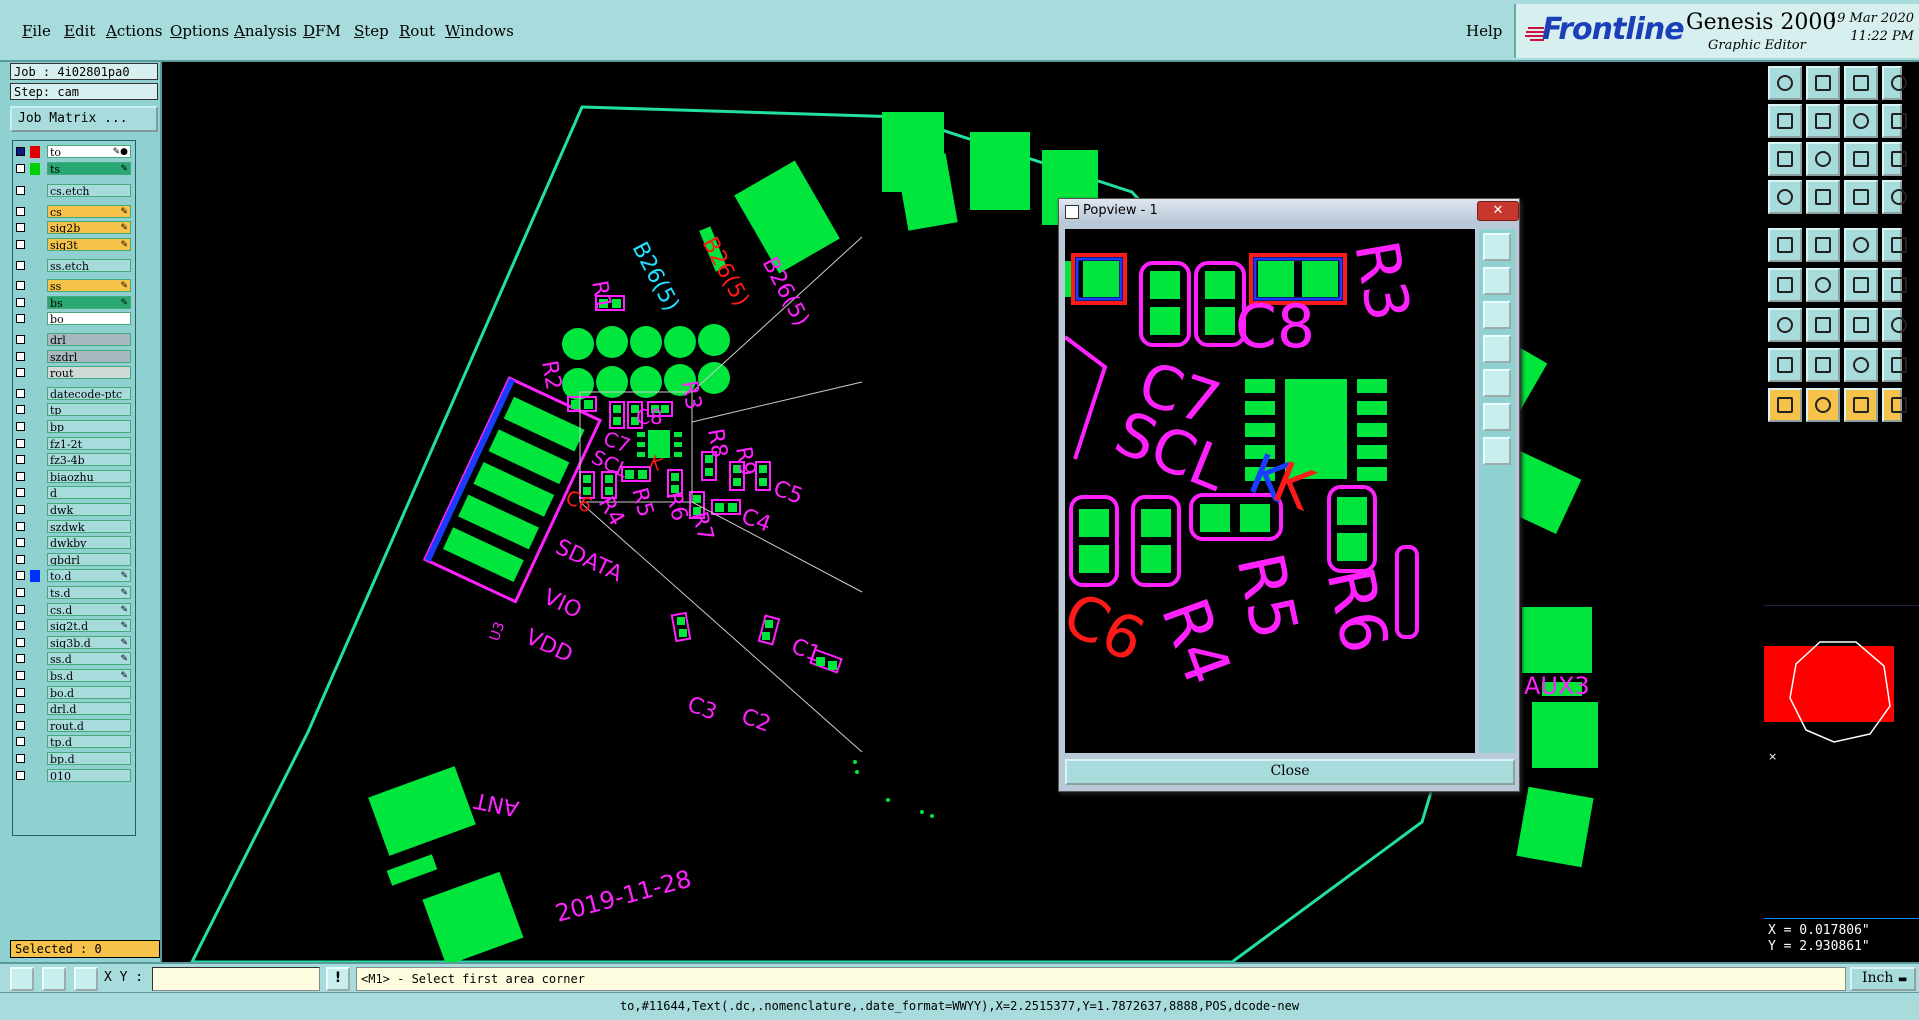  I want to click on layer-row-bp: bp, so click(73, 427).